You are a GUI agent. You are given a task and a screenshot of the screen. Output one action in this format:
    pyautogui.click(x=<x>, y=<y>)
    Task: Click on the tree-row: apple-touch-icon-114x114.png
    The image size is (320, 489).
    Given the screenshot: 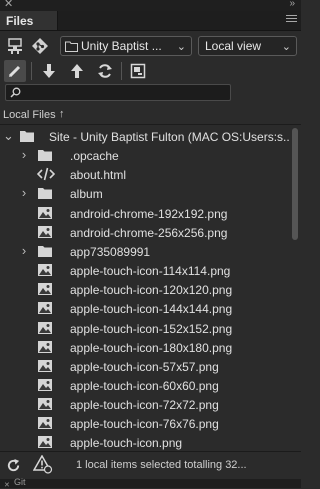 What is the action you would take?
    pyautogui.click(x=145, y=270)
    